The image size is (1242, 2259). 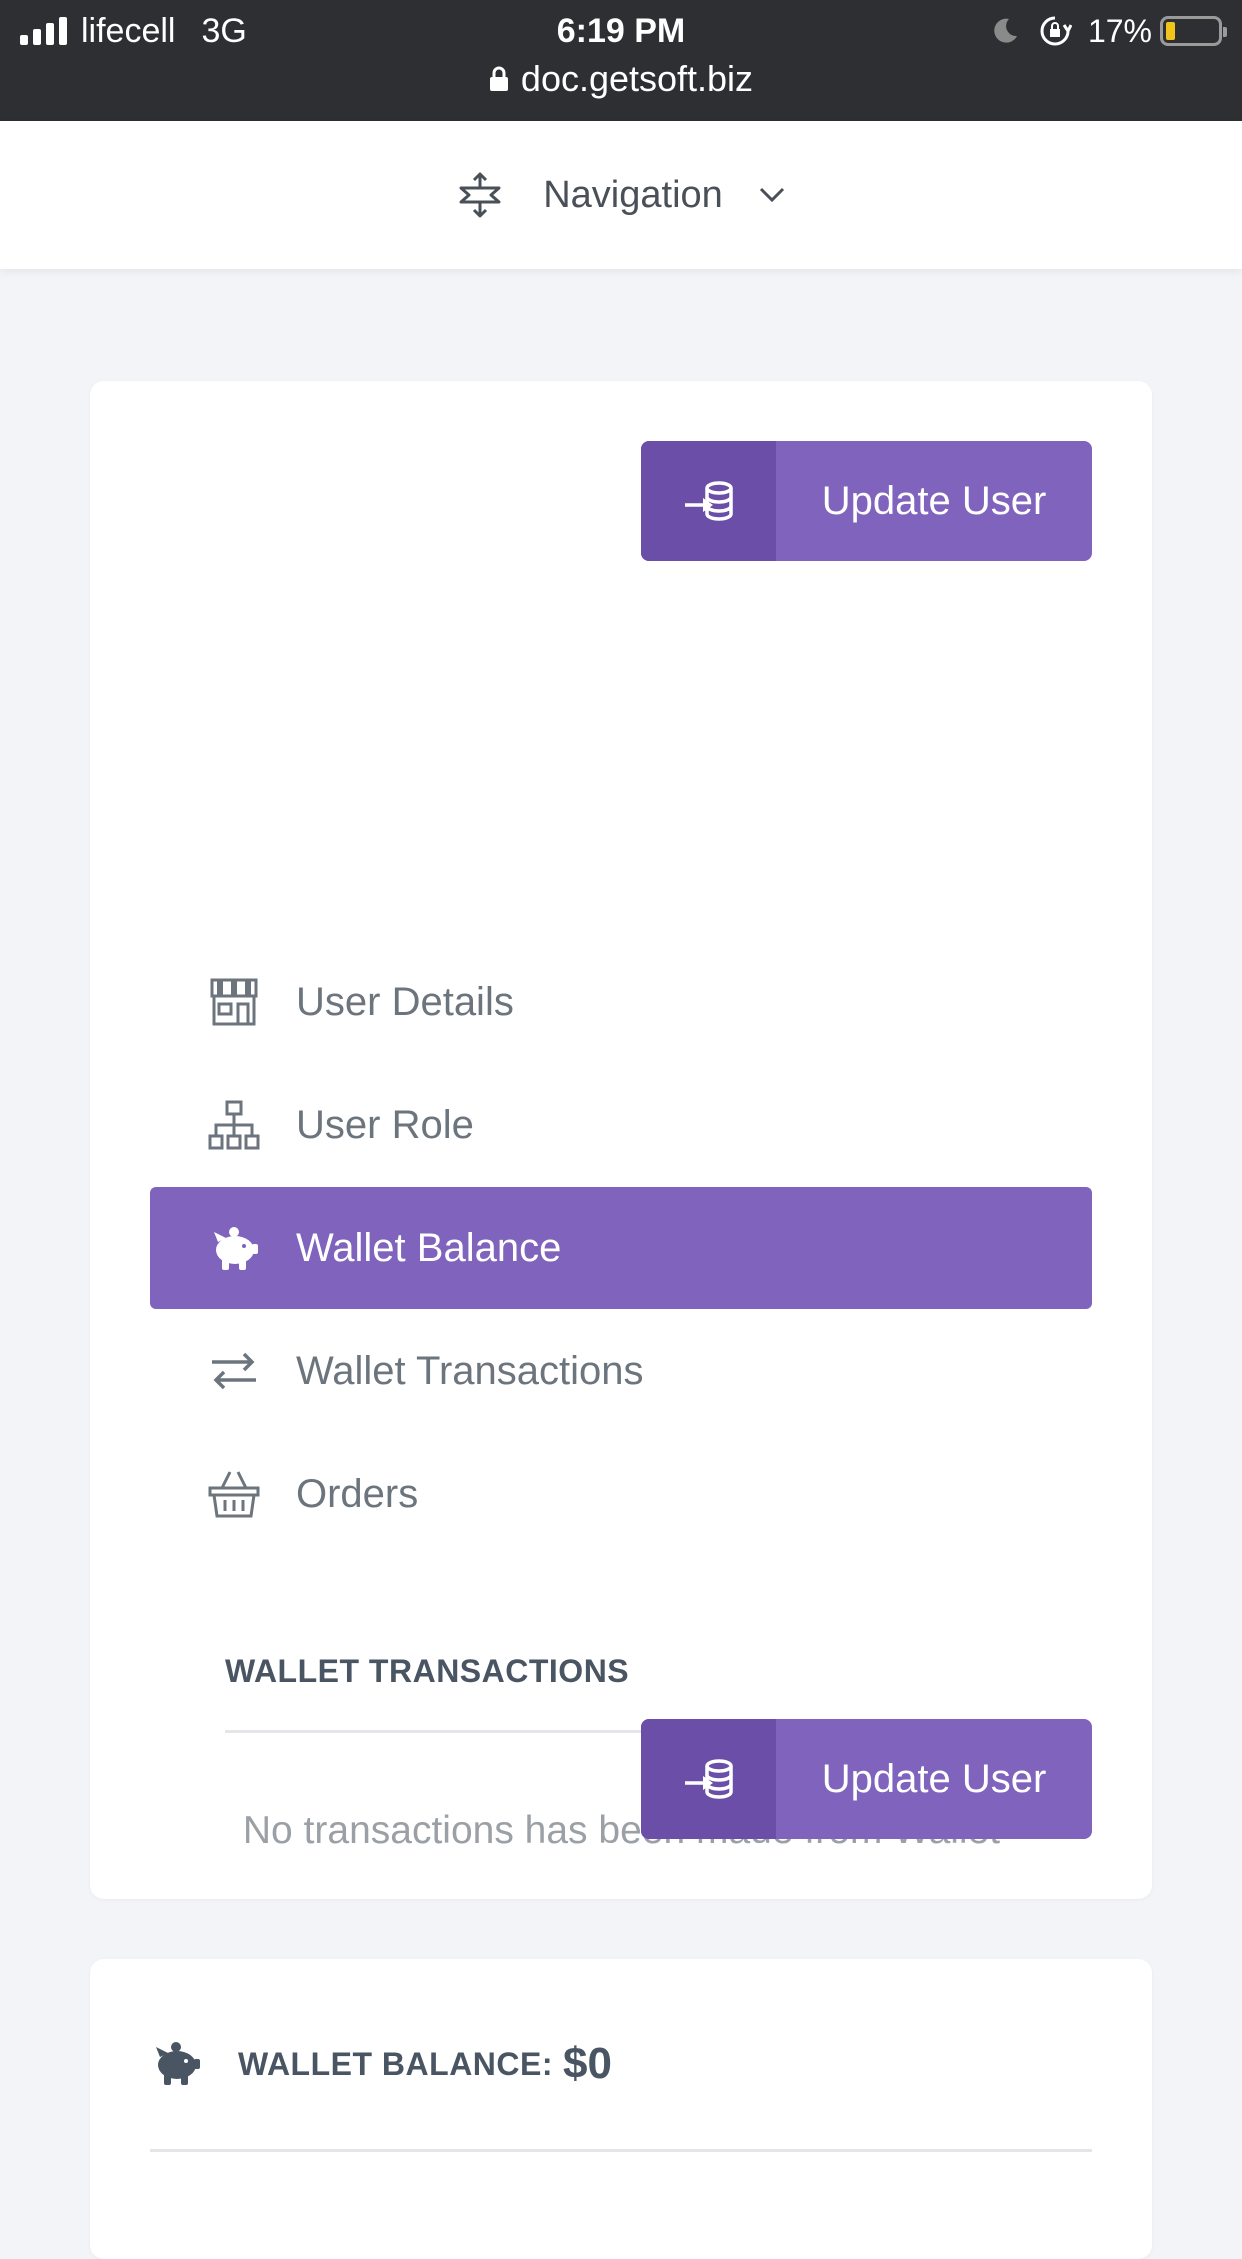 What do you see at coordinates (234, 1125) in the screenshot?
I see `sitemap-icon` at bounding box center [234, 1125].